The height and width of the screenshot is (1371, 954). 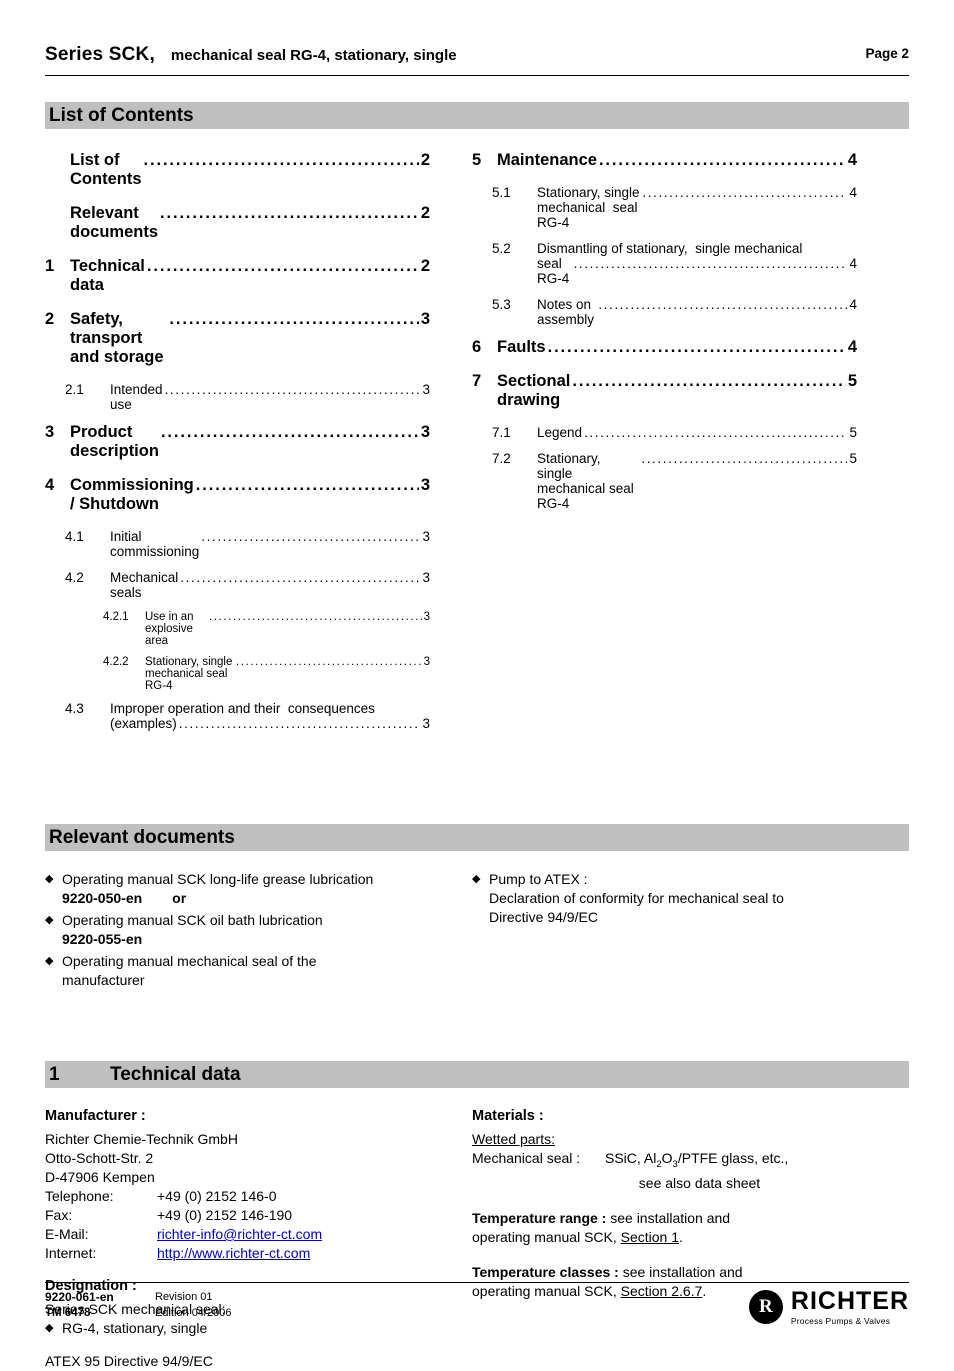 I want to click on toc-entry-number: 5.2, so click(x=501, y=248).